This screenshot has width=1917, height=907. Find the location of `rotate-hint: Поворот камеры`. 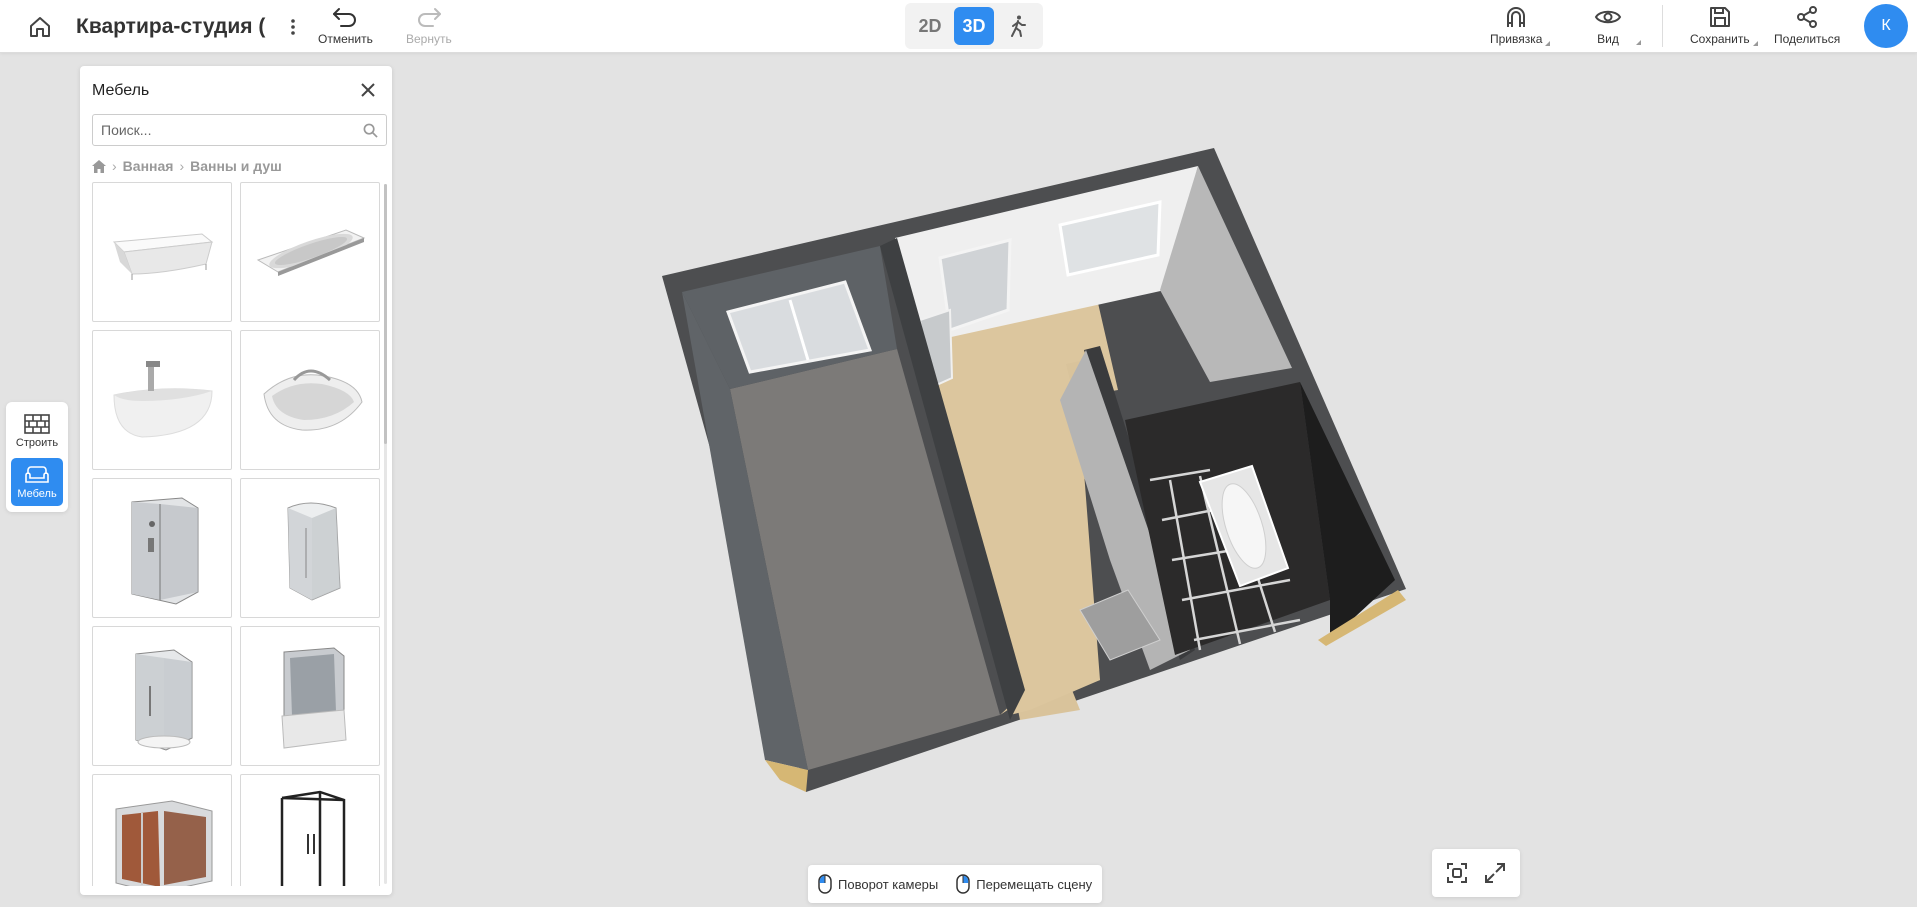

rotate-hint: Поворот камеры is located at coordinates (878, 884).